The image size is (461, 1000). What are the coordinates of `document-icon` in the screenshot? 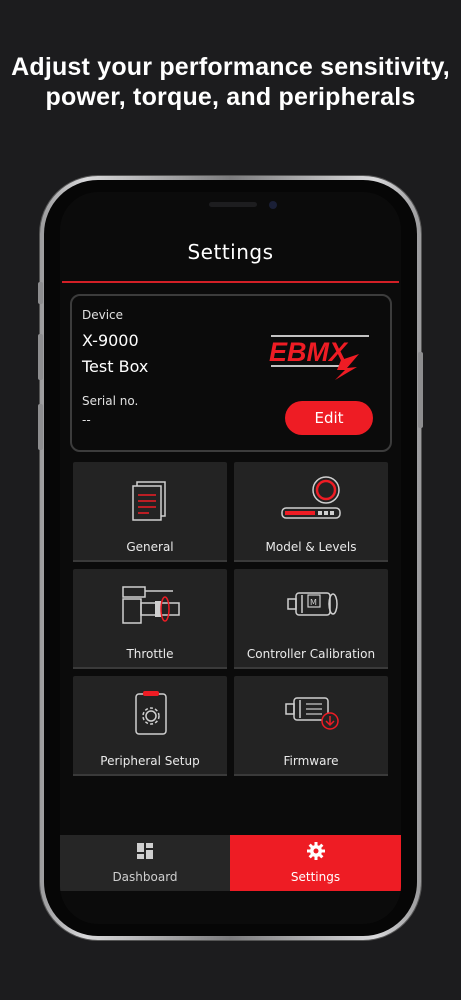 It's located at (149, 501).